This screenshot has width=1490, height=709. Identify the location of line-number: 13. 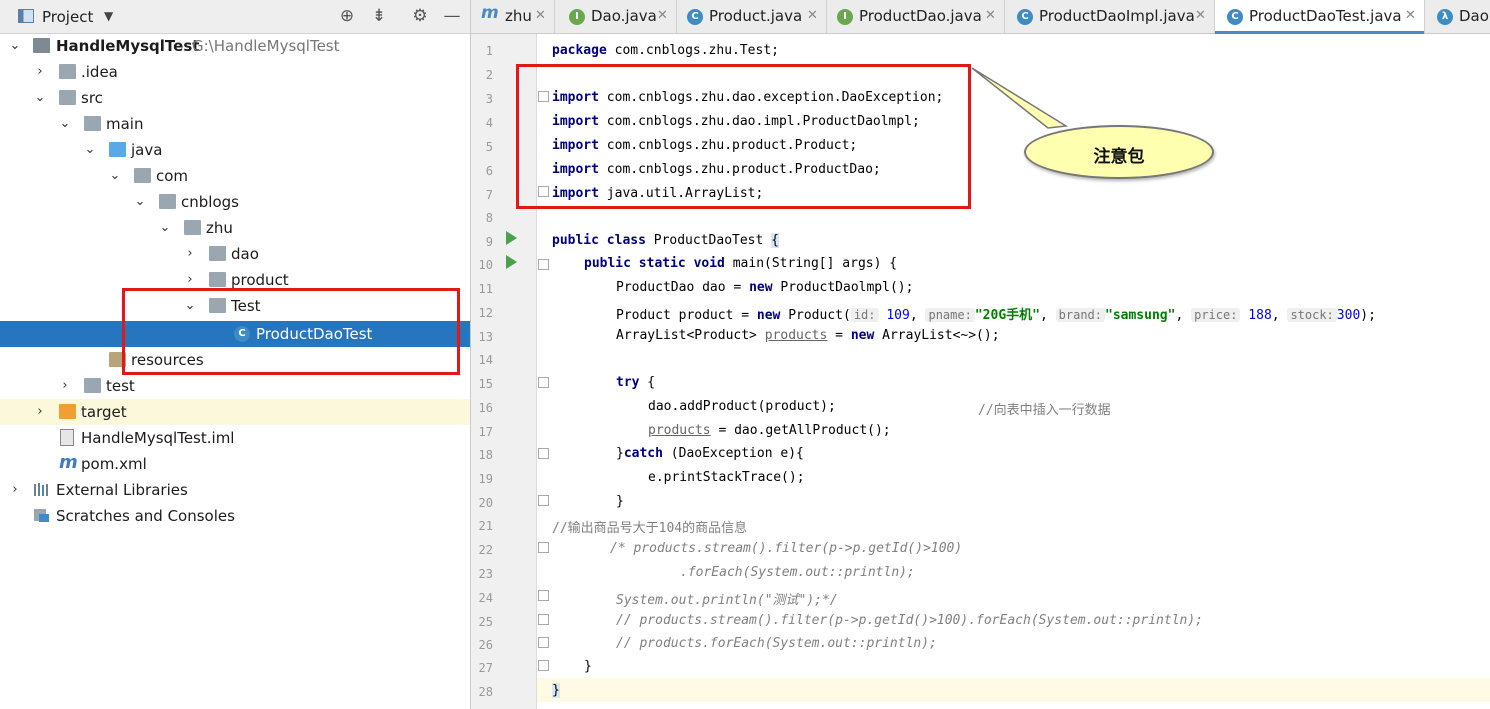
(485, 337).